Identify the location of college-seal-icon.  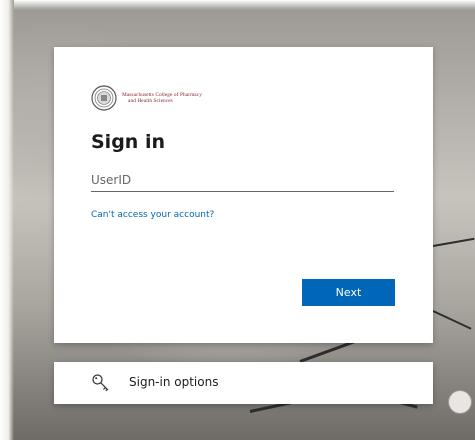
(104, 98).